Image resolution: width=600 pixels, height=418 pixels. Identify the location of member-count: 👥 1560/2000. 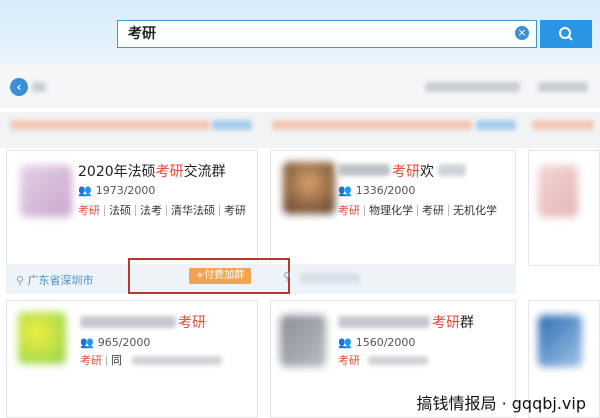
(377, 342).